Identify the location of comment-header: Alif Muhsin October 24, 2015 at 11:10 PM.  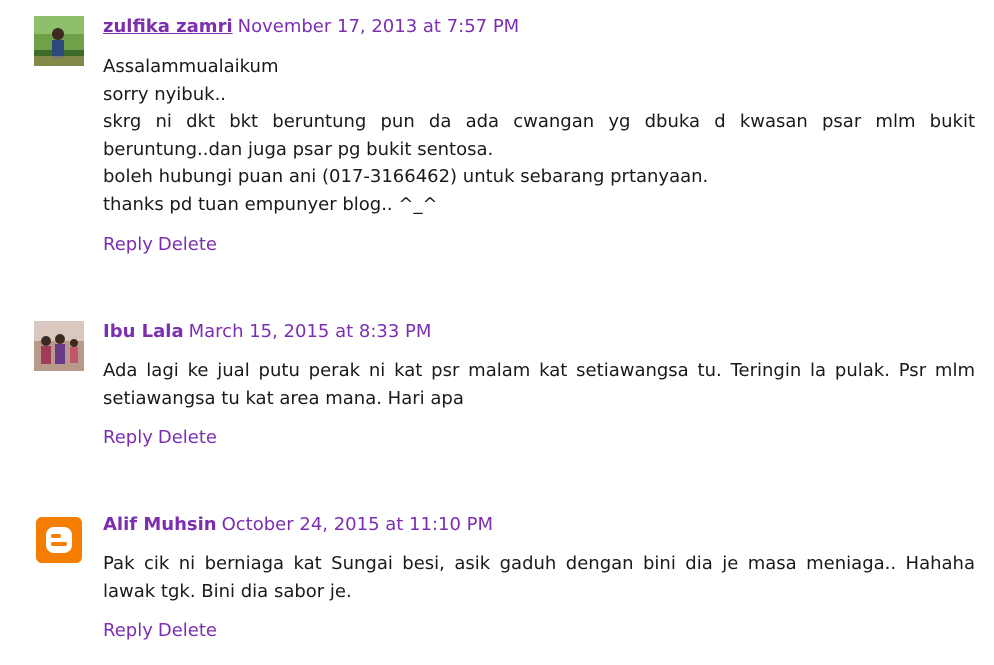
(298, 525).